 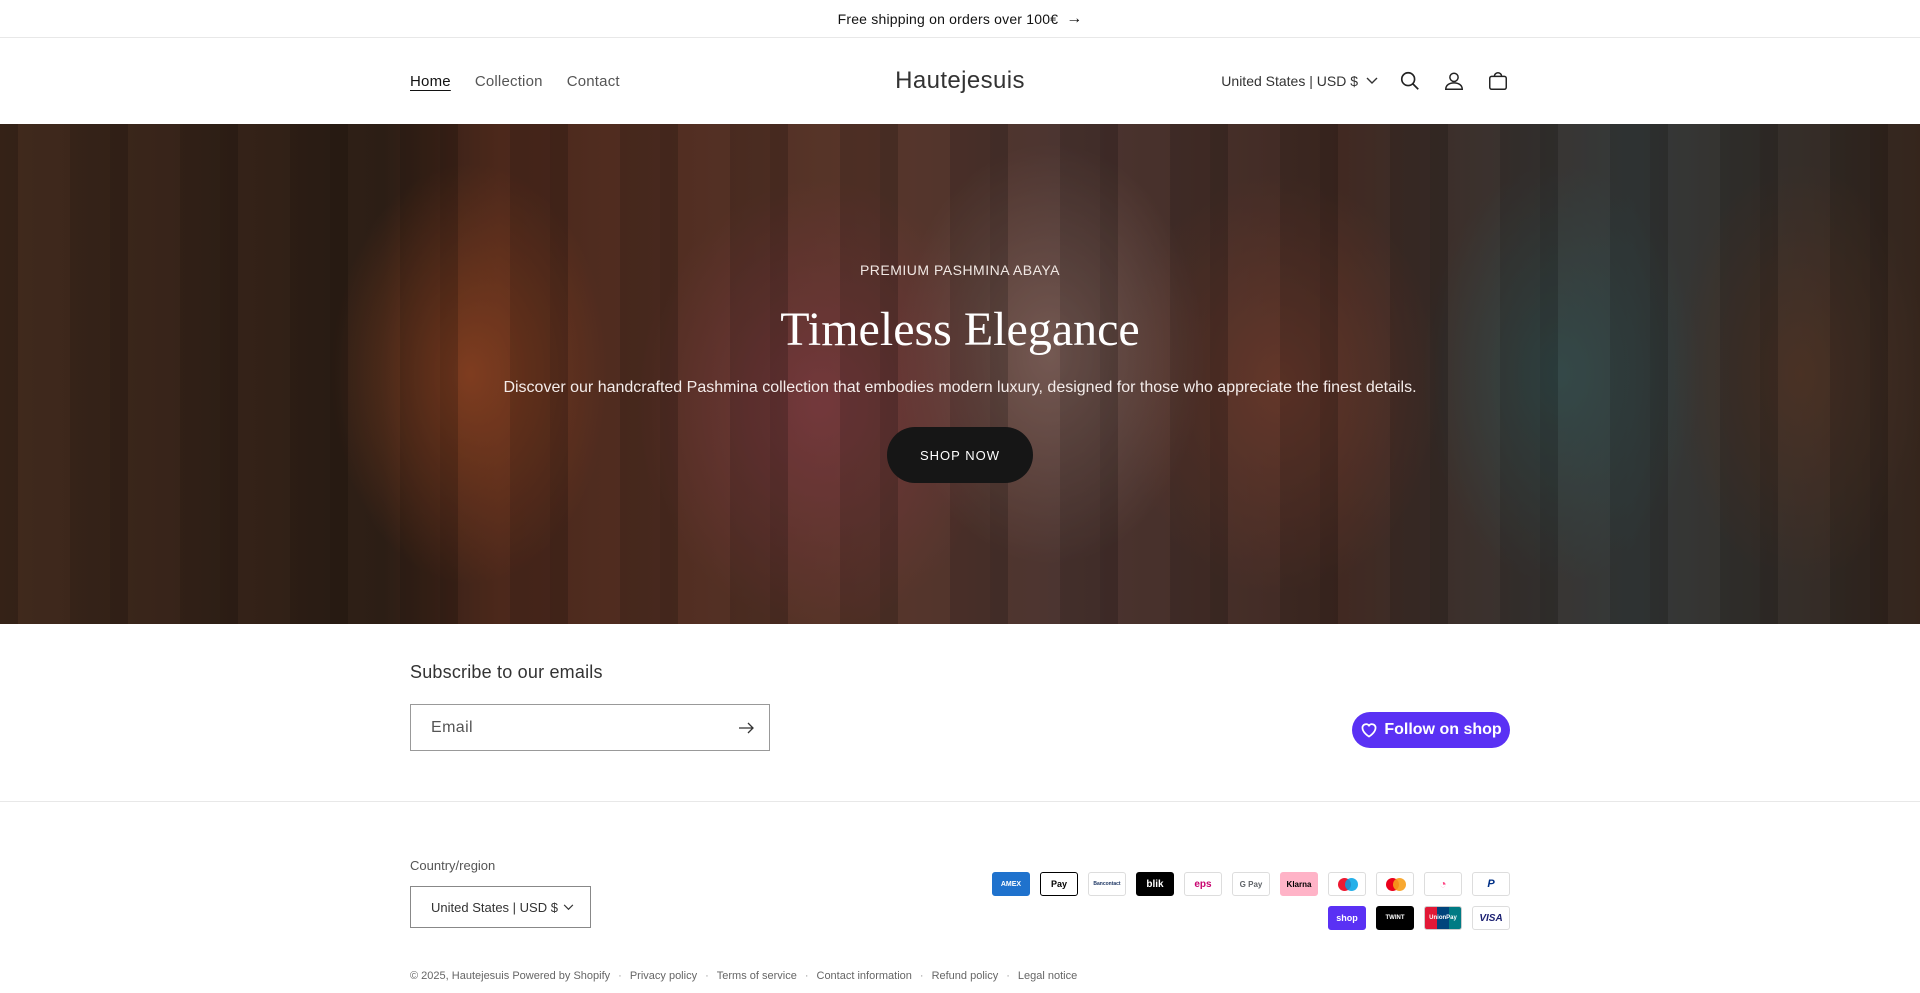 I want to click on contact-information-link: Contact information, so click(x=864, y=976).